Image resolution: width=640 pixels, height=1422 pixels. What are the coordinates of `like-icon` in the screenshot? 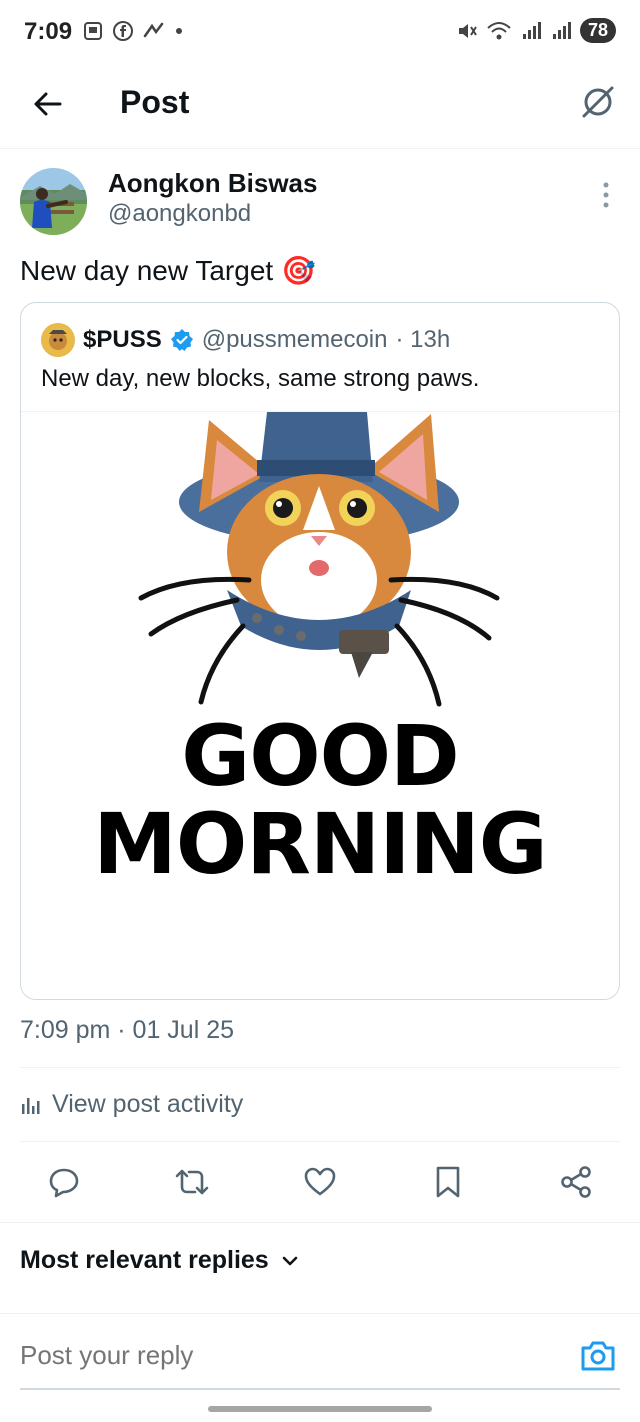 It's located at (320, 1181).